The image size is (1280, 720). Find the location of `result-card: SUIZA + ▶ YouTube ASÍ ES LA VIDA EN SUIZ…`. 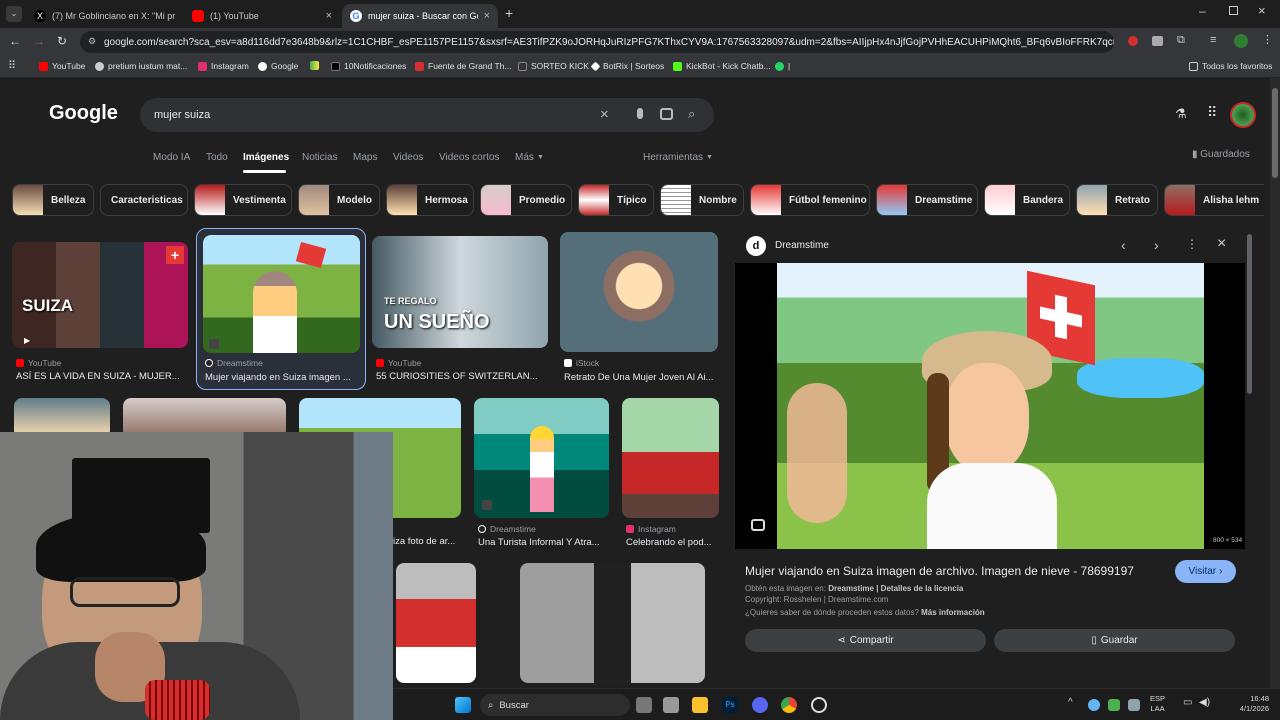

result-card: SUIZA + ▶ YouTube ASÍ ES LA VIDA EN SUIZ… is located at coordinates (101, 313).